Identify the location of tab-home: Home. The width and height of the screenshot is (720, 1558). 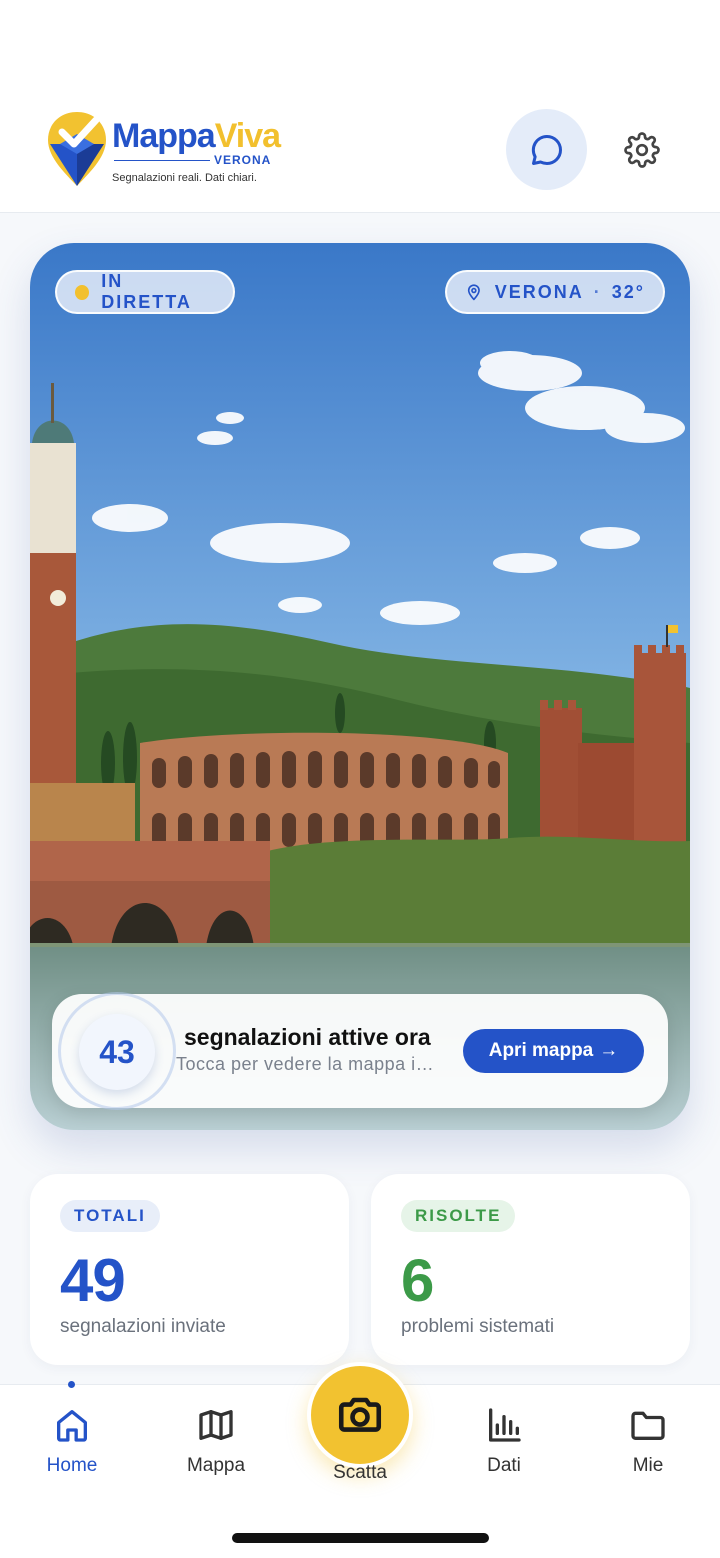
(72, 1441).